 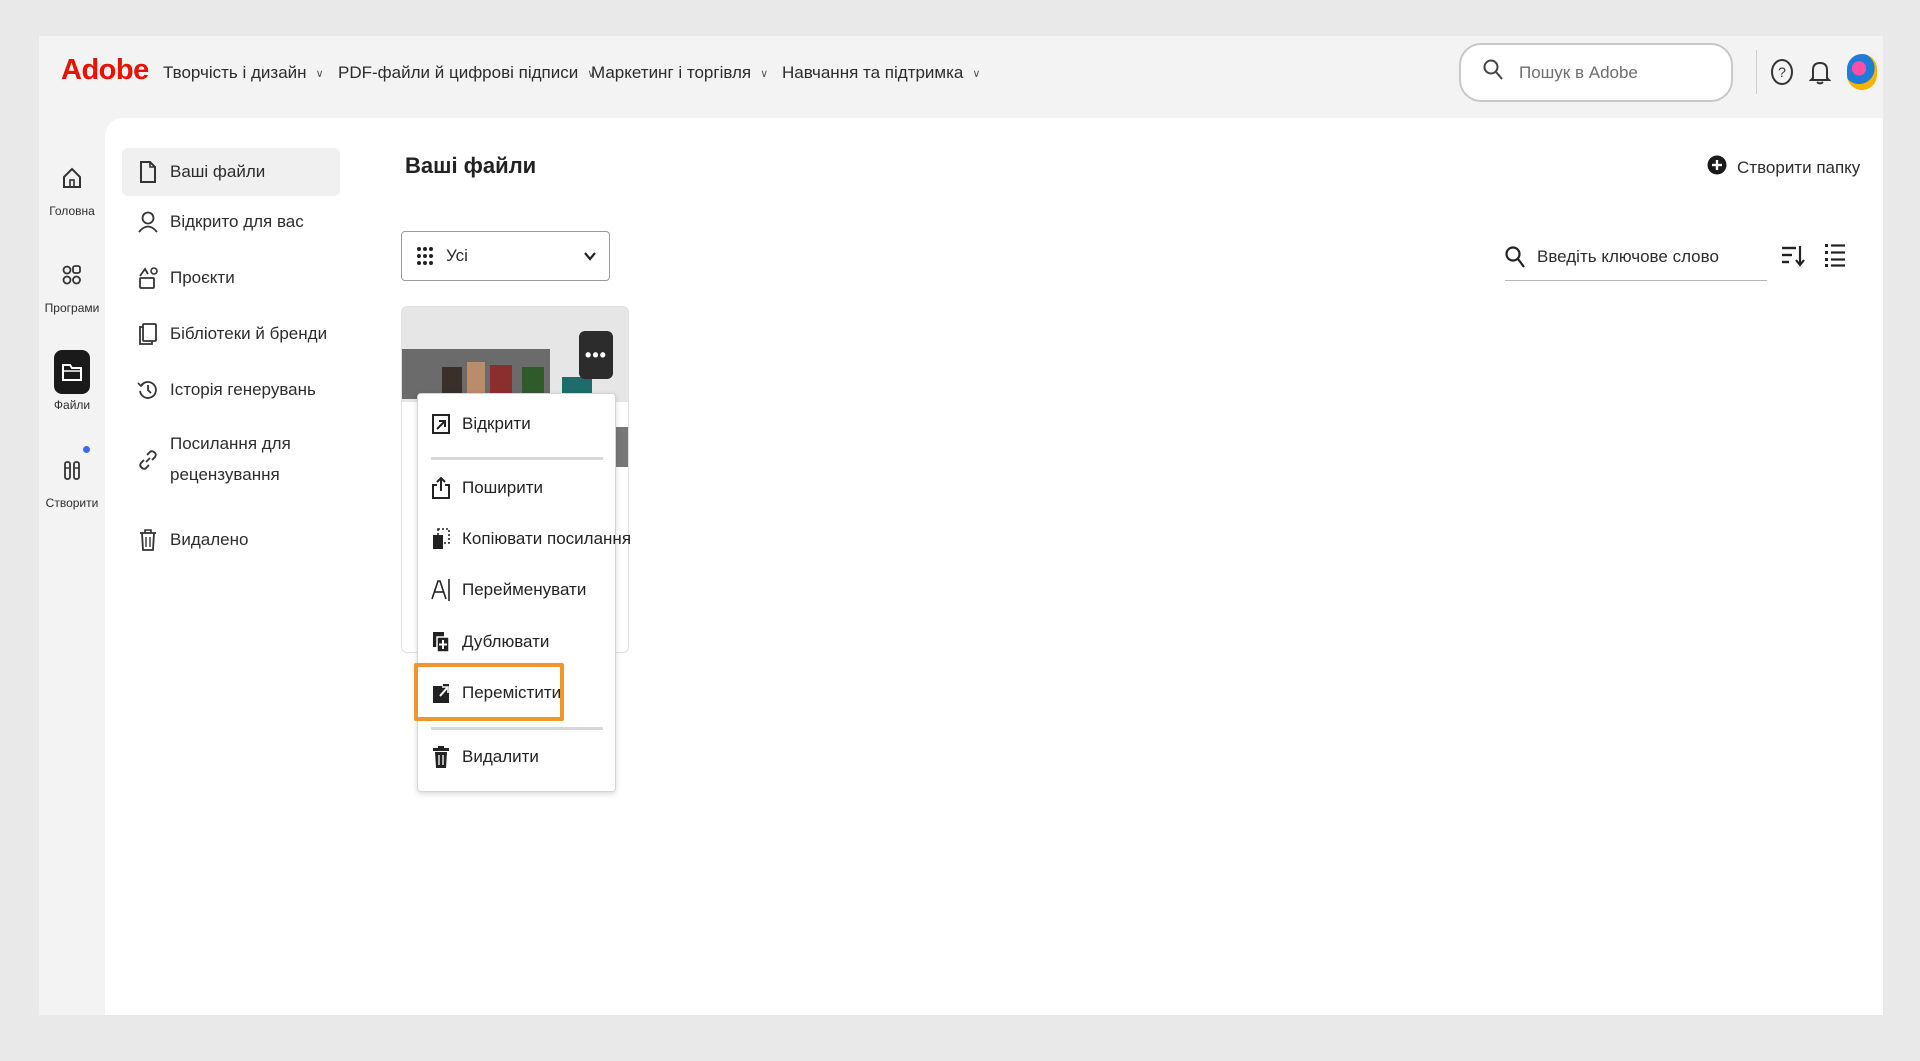 What do you see at coordinates (1820, 72) in the screenshot?
I see `bell-icon` at bounding box center [1820, 72].